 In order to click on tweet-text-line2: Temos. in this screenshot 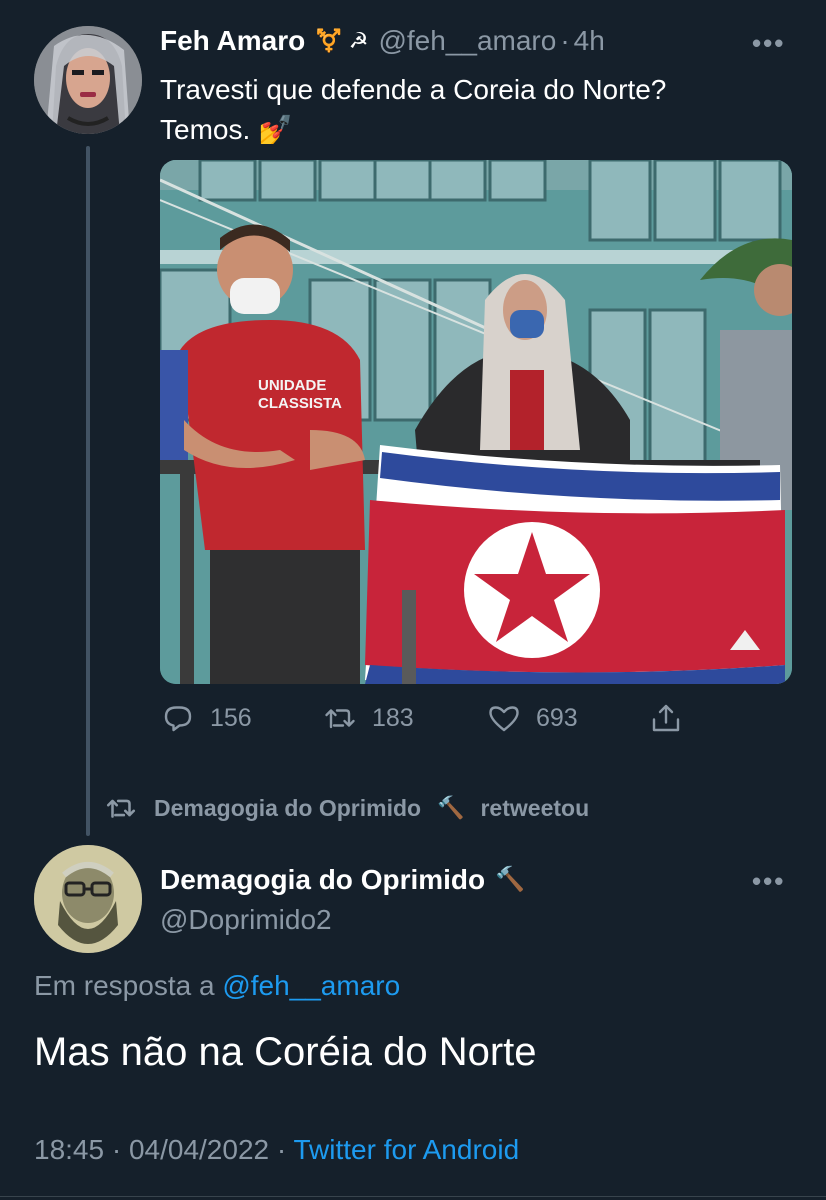, I will do `click(205, 129)`.